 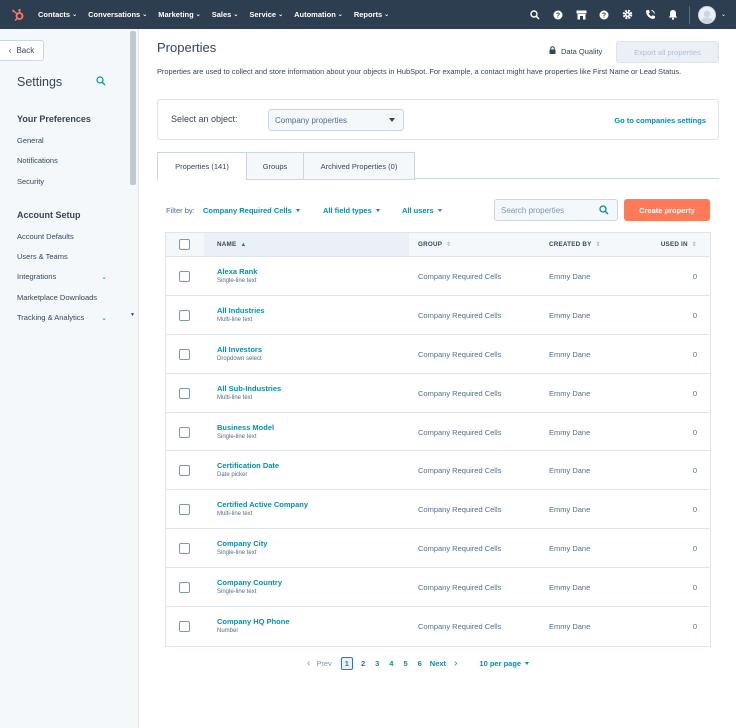 I want to click on property-name-link: All Industries, so click(x=241, y=310).